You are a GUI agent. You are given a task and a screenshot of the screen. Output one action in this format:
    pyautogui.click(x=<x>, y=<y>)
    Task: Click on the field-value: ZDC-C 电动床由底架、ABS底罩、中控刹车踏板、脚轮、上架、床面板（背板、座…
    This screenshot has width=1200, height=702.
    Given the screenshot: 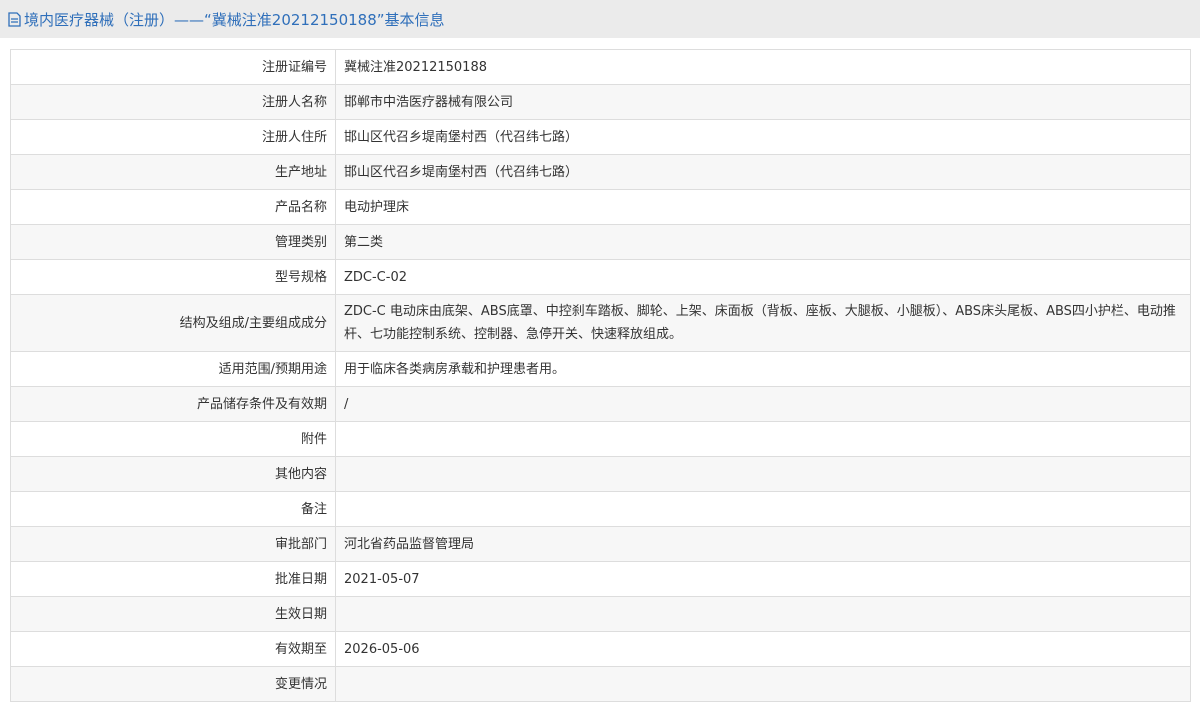 What is the action you would take?
    pyautogui.click(x=763, y=323)
    